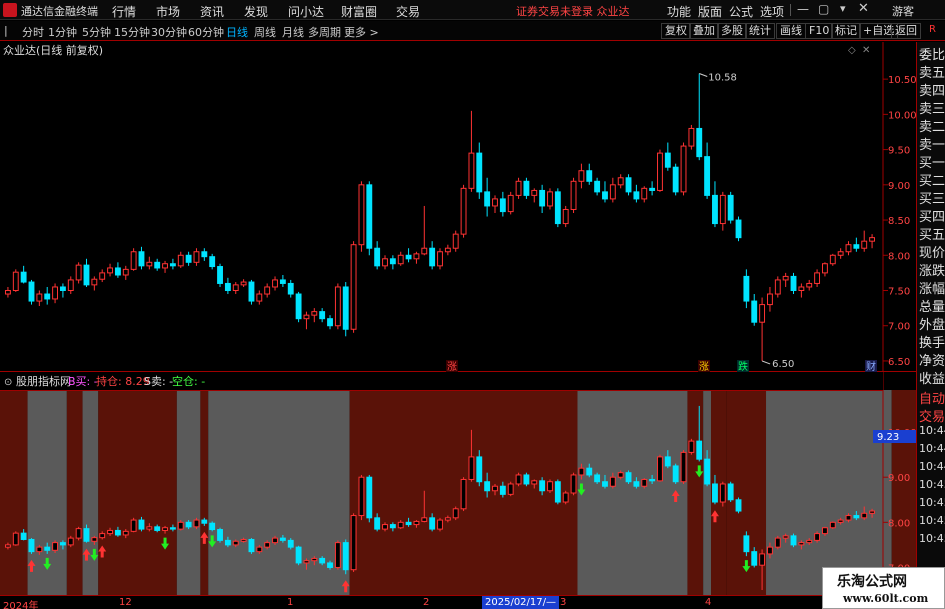 The width and height of the screenshot is (945, 609). What do you see at coordinates (932, 271) in the screenshot?
I see `sidebar-item: 涨跌` at bounding box center [932, 271].